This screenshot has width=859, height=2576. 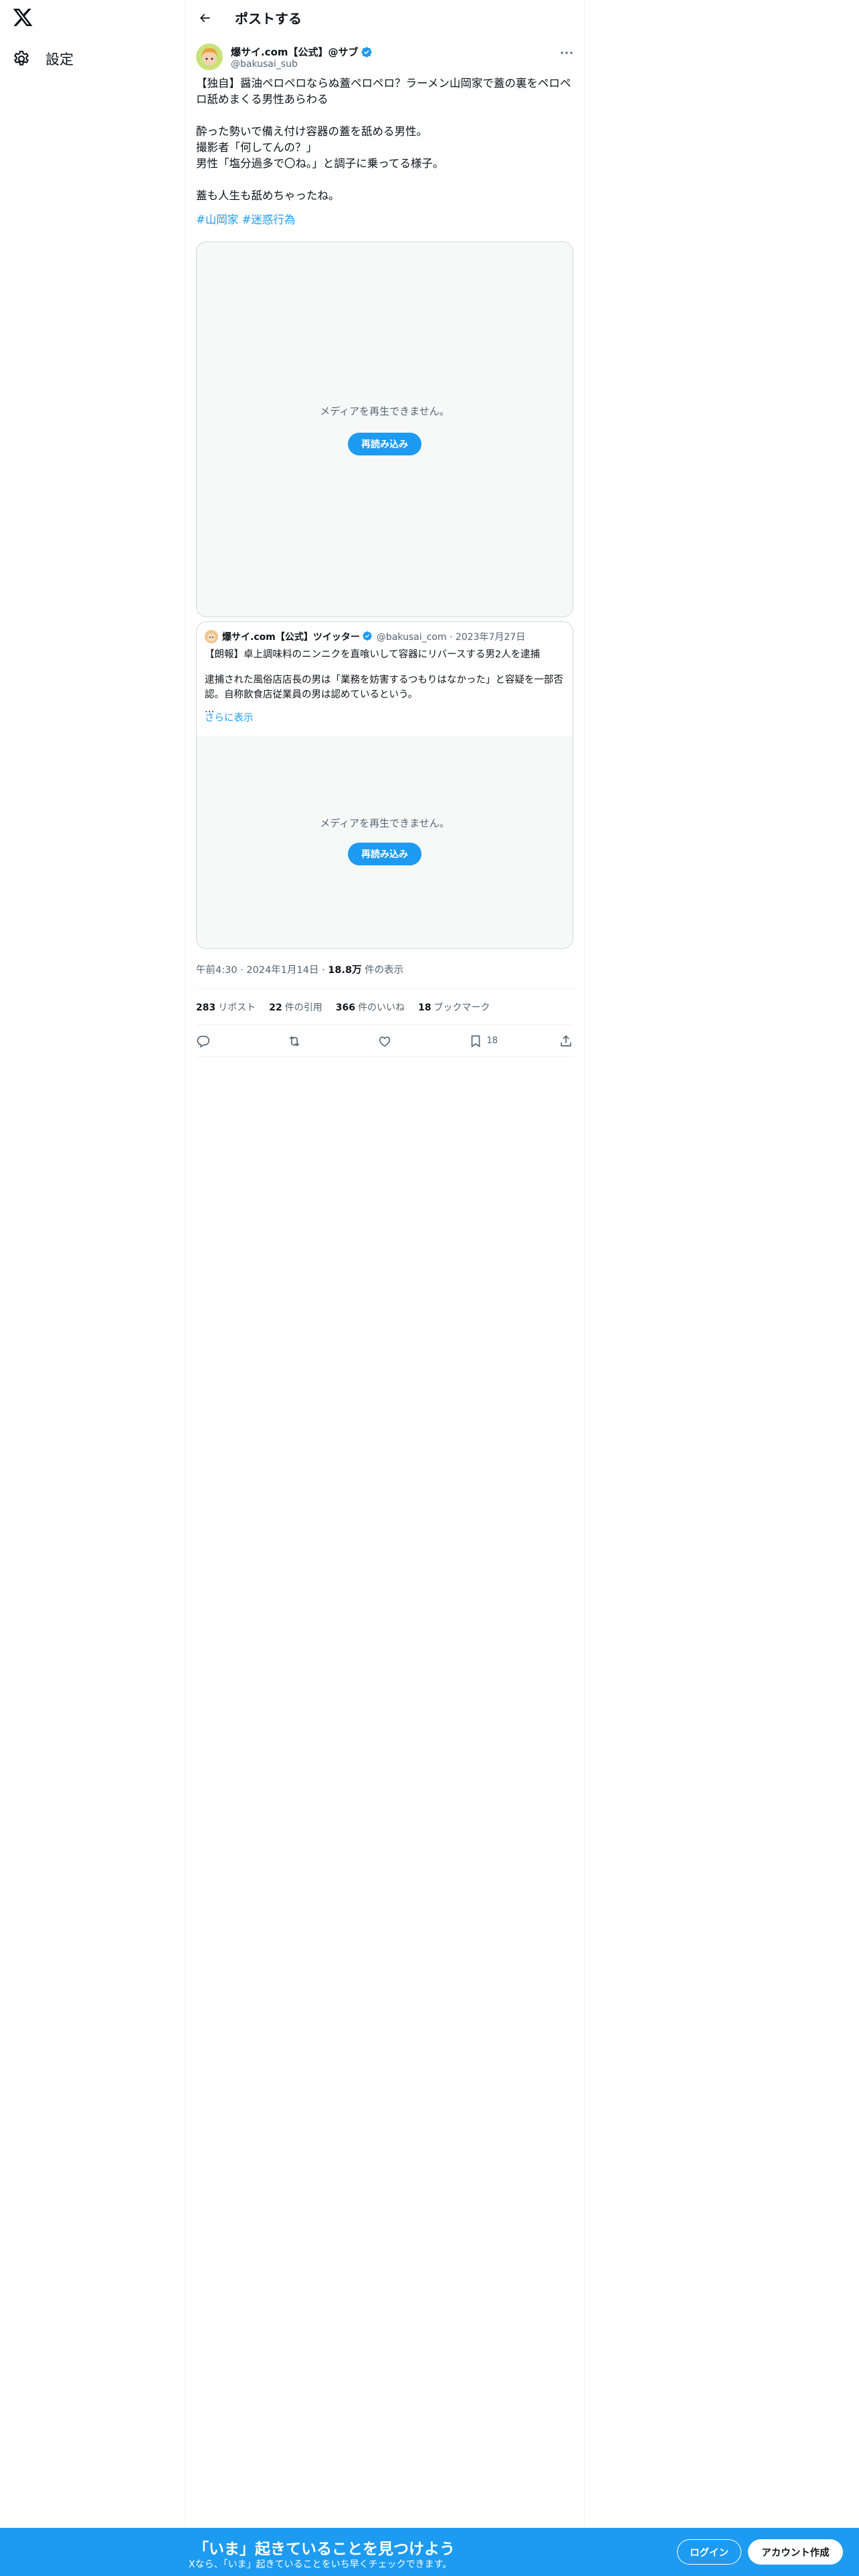 What do you see at coordinates (796, 2552) in the screenshot?
I see `create-account-button: アカウント作成` at bounding box center [796, 2552].